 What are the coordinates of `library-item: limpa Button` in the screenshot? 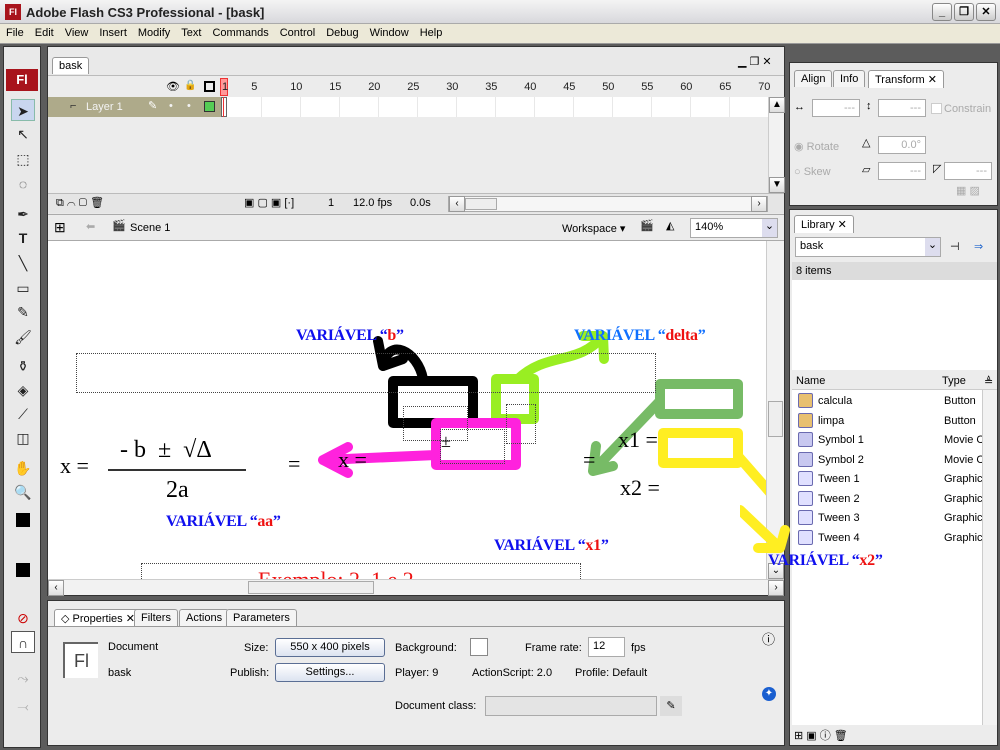 It's located at (891, 421).